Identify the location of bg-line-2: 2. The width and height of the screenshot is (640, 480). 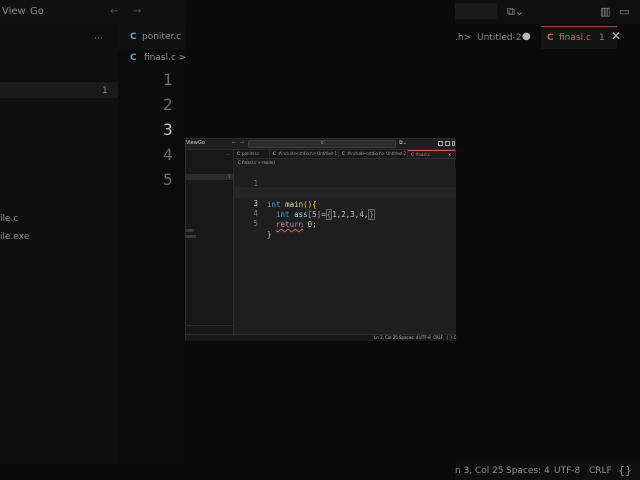
(168, 104).